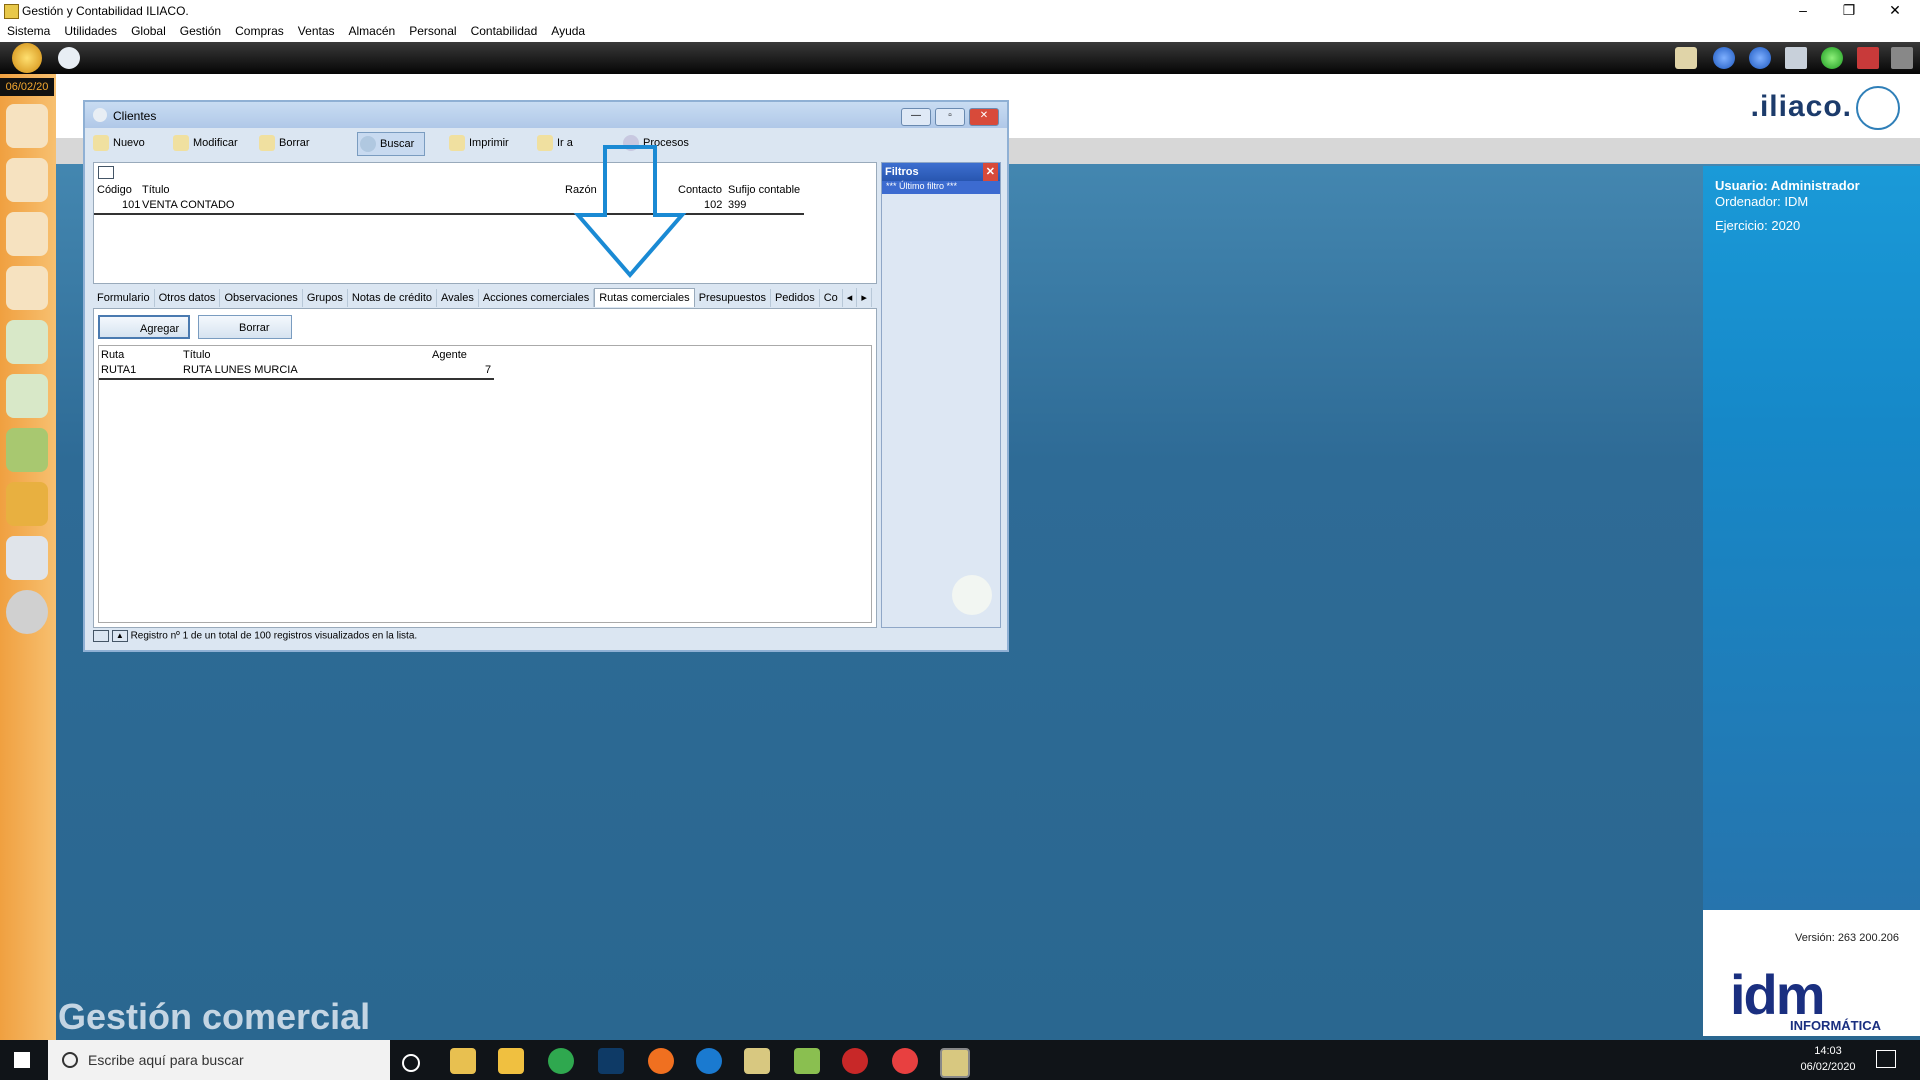  Describe the element at coordinates (950, 117) in the screenshot. I see `window-maximize-button: ▫` at that location.